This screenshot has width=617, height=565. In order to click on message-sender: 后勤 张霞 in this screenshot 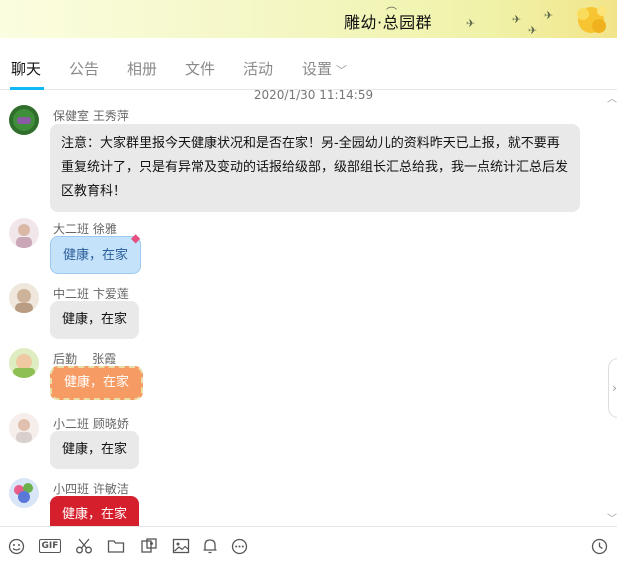, I will do `click(85, 359)`.